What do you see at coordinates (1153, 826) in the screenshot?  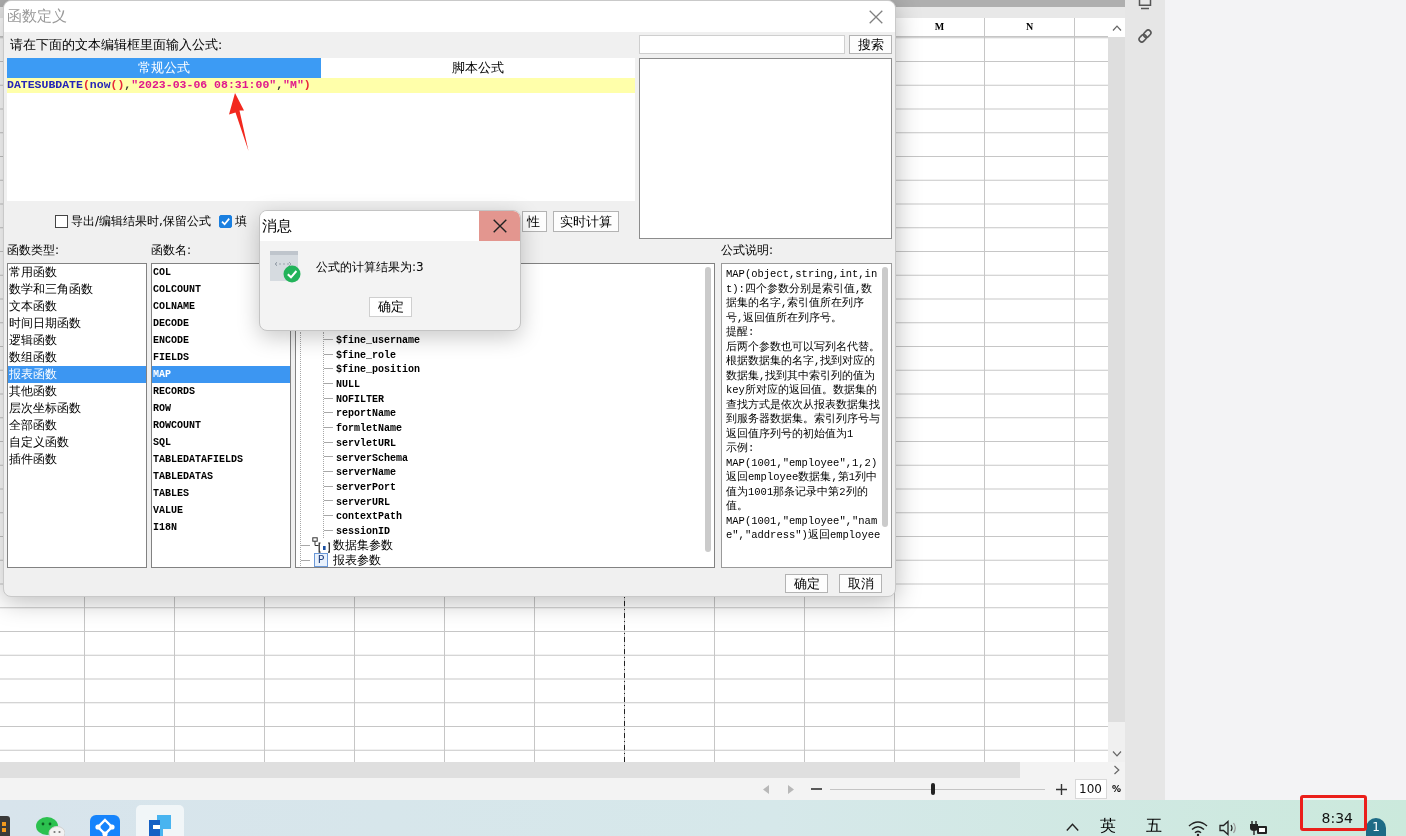 I see `input-mode-indicator: 五` at bounding box center [1153, 826].